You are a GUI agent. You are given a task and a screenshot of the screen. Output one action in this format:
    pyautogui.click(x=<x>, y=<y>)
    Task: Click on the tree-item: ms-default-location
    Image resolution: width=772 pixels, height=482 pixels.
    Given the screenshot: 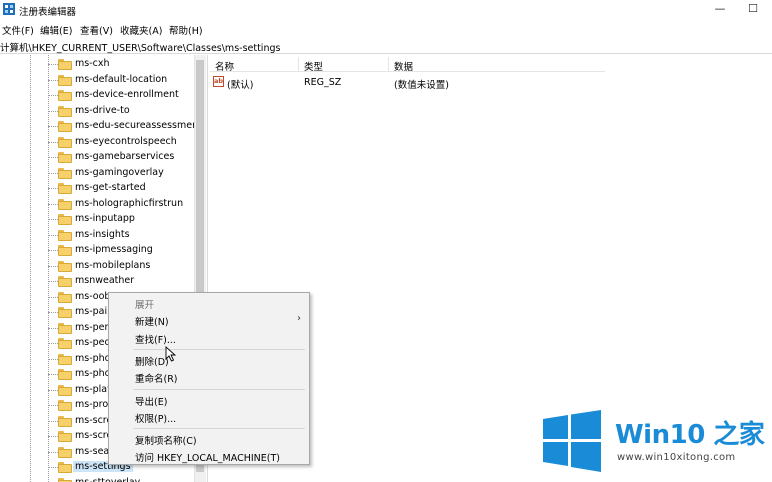 What is the action you would take?
    pyautogui.click(x=125, y=80)
    